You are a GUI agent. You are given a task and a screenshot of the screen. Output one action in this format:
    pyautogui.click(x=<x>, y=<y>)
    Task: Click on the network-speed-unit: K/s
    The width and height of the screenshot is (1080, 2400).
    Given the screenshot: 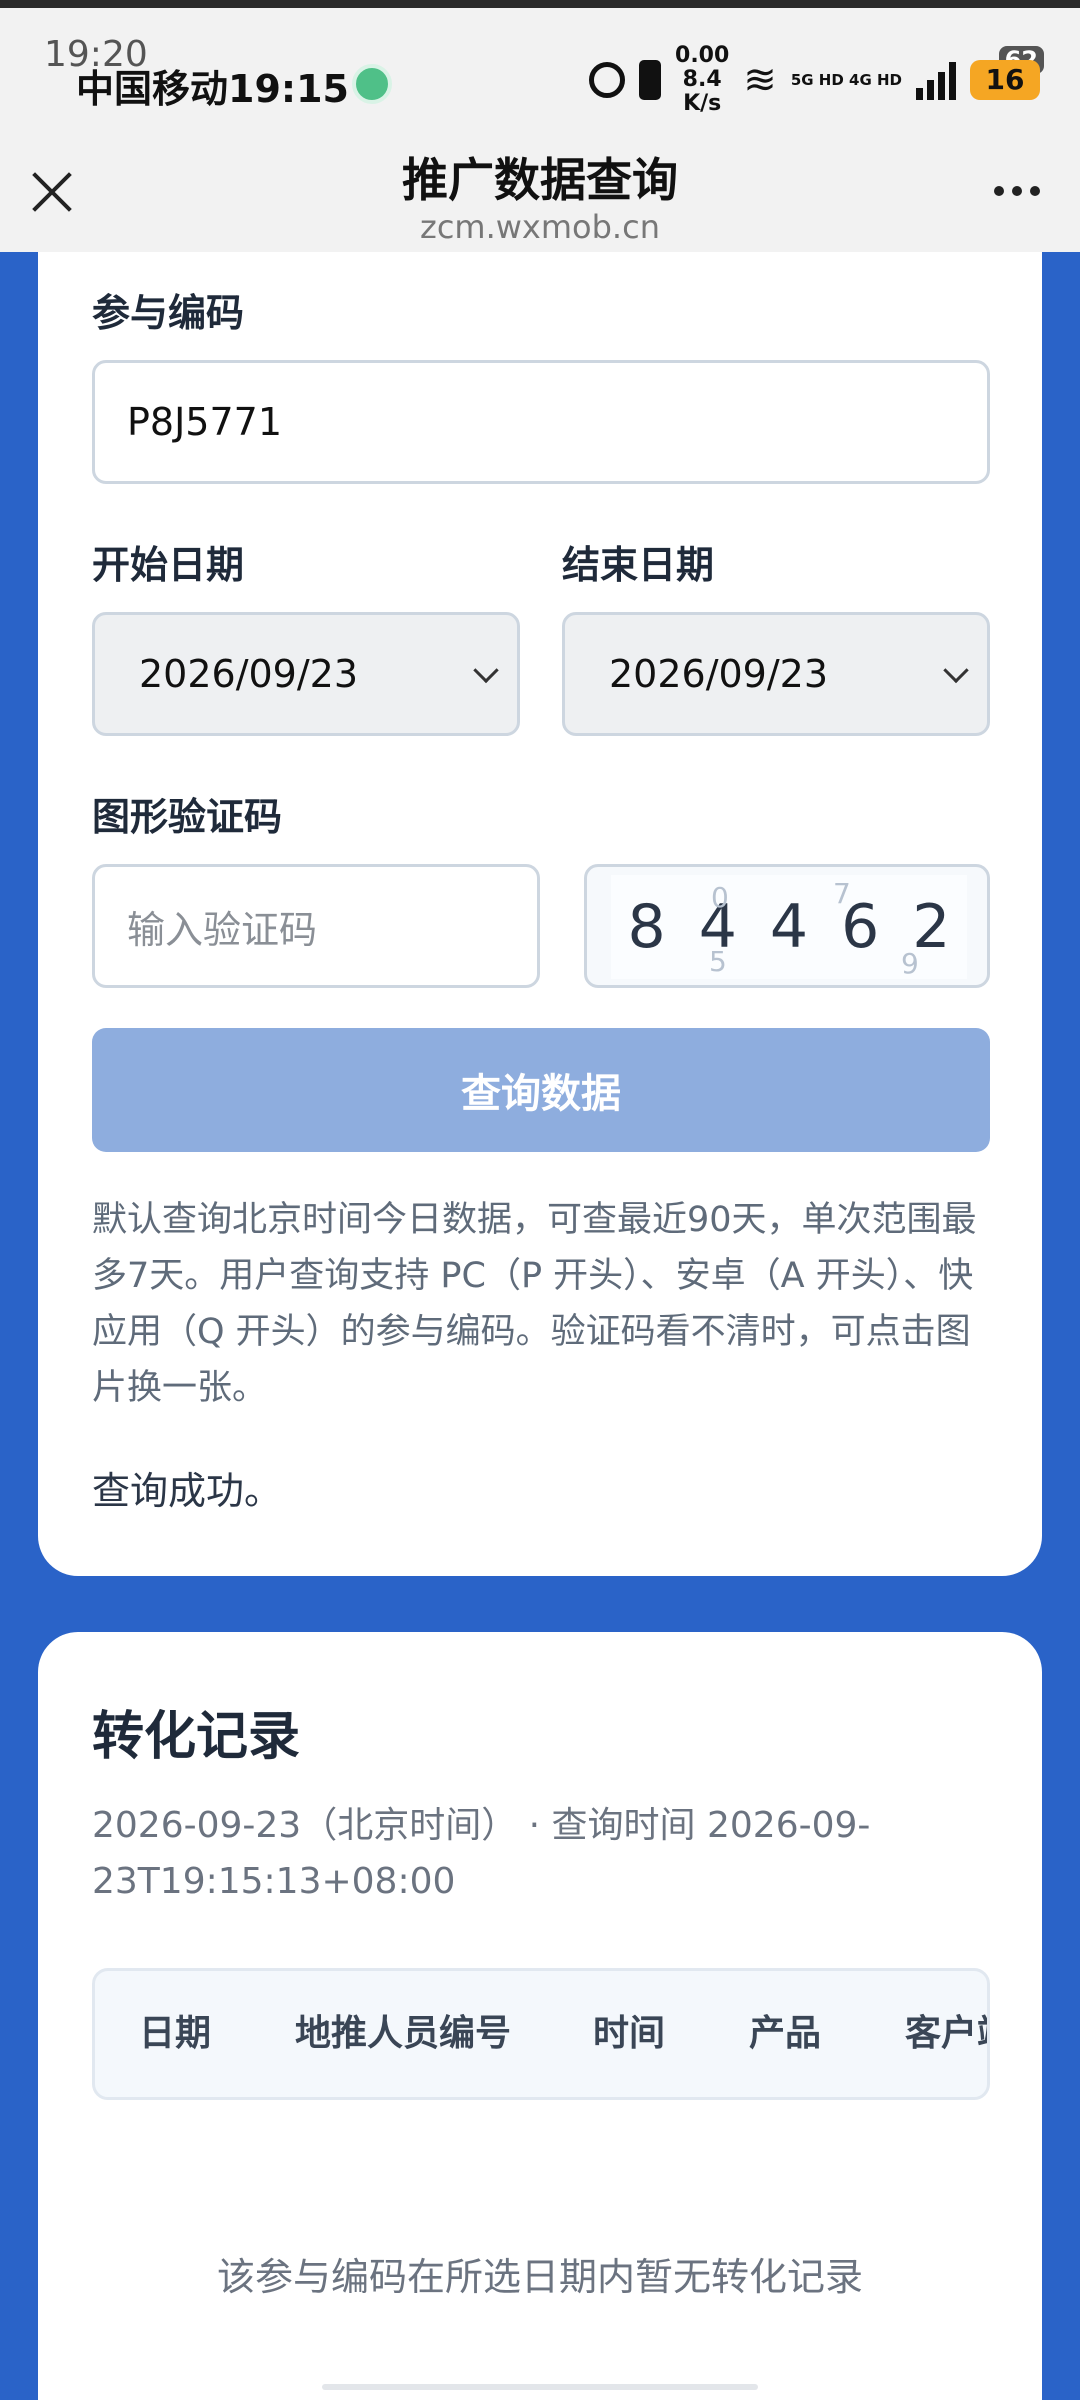 What is the action you would take?
    pyautogui.click(x=702, y=103)
    